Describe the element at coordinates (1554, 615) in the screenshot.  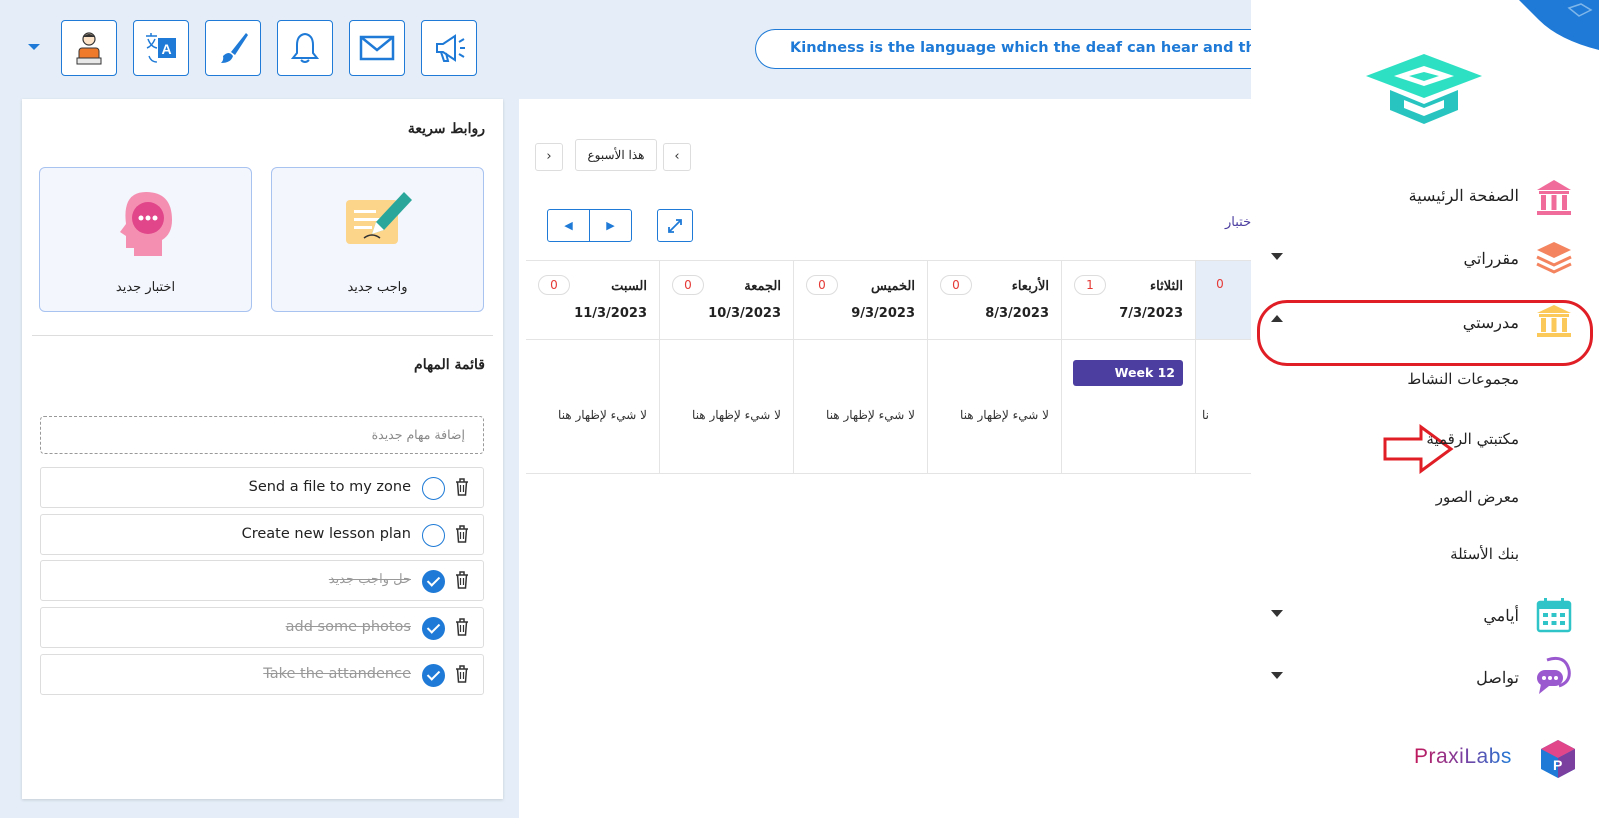
I see `calendar-icon` at that location.